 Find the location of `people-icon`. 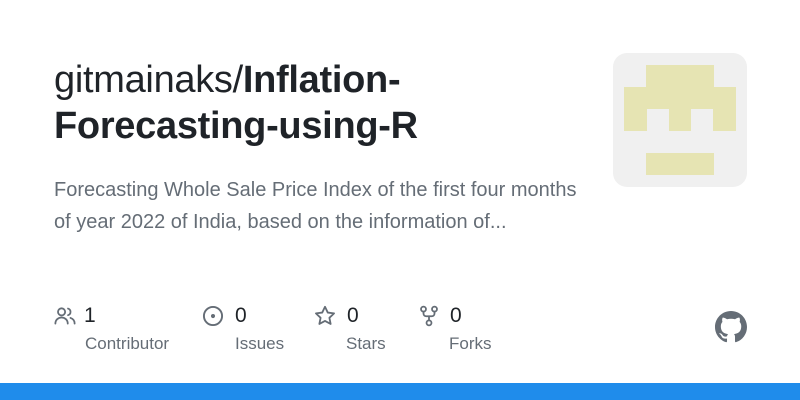

people-icon is located at coordinates (65, 316).